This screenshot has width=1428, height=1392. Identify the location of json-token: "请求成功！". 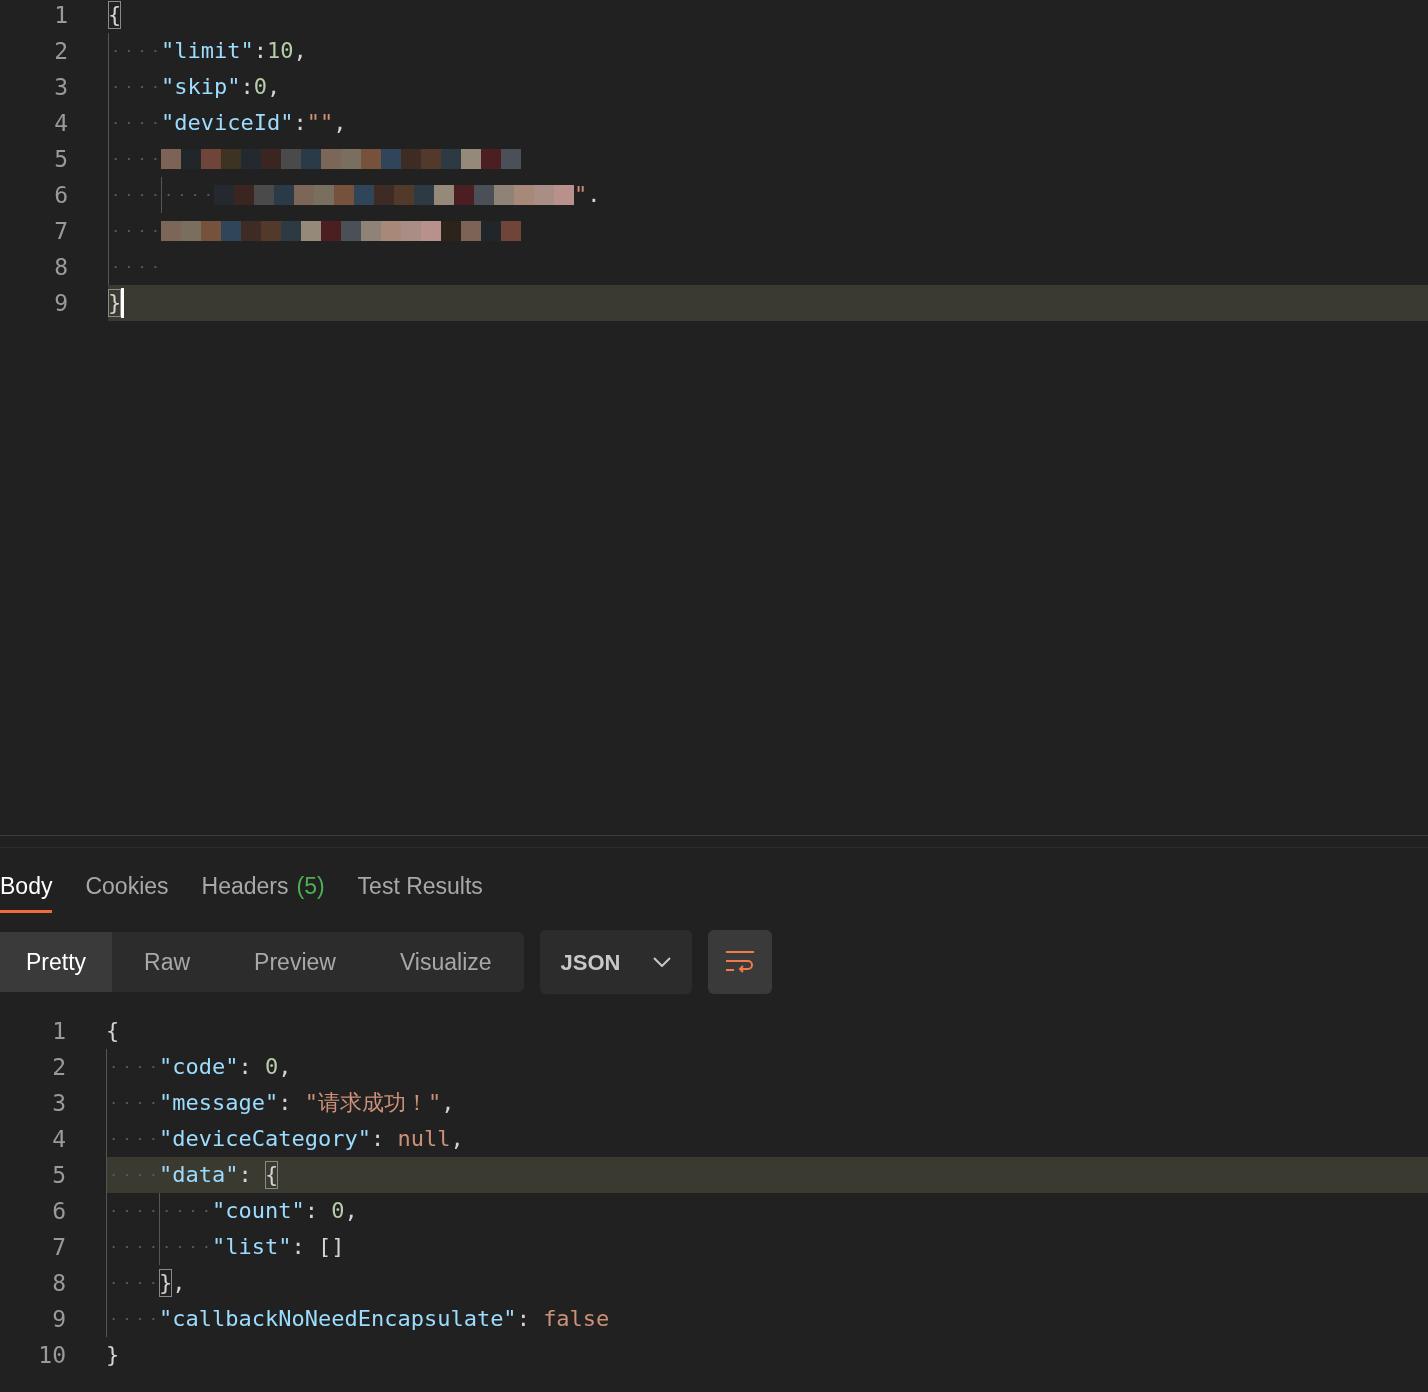
(373, 1103).